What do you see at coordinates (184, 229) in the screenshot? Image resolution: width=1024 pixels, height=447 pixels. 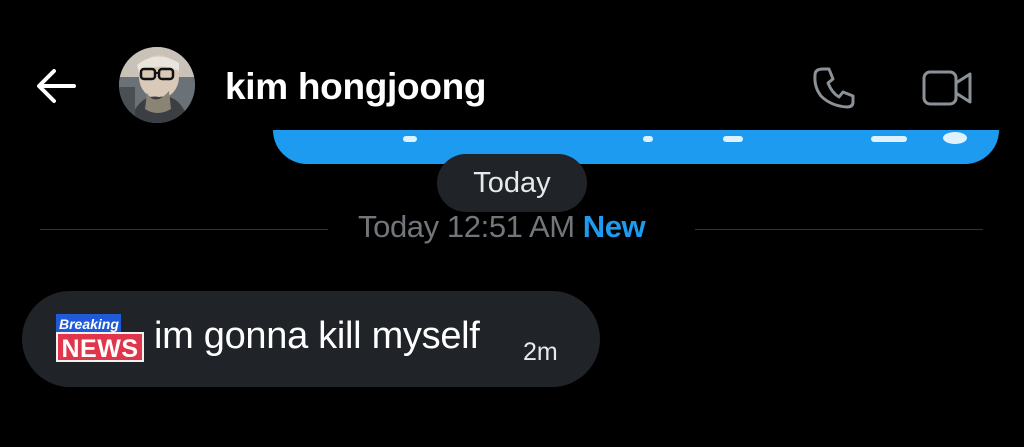 I see `divider-left` at bounding box center [184, 229].